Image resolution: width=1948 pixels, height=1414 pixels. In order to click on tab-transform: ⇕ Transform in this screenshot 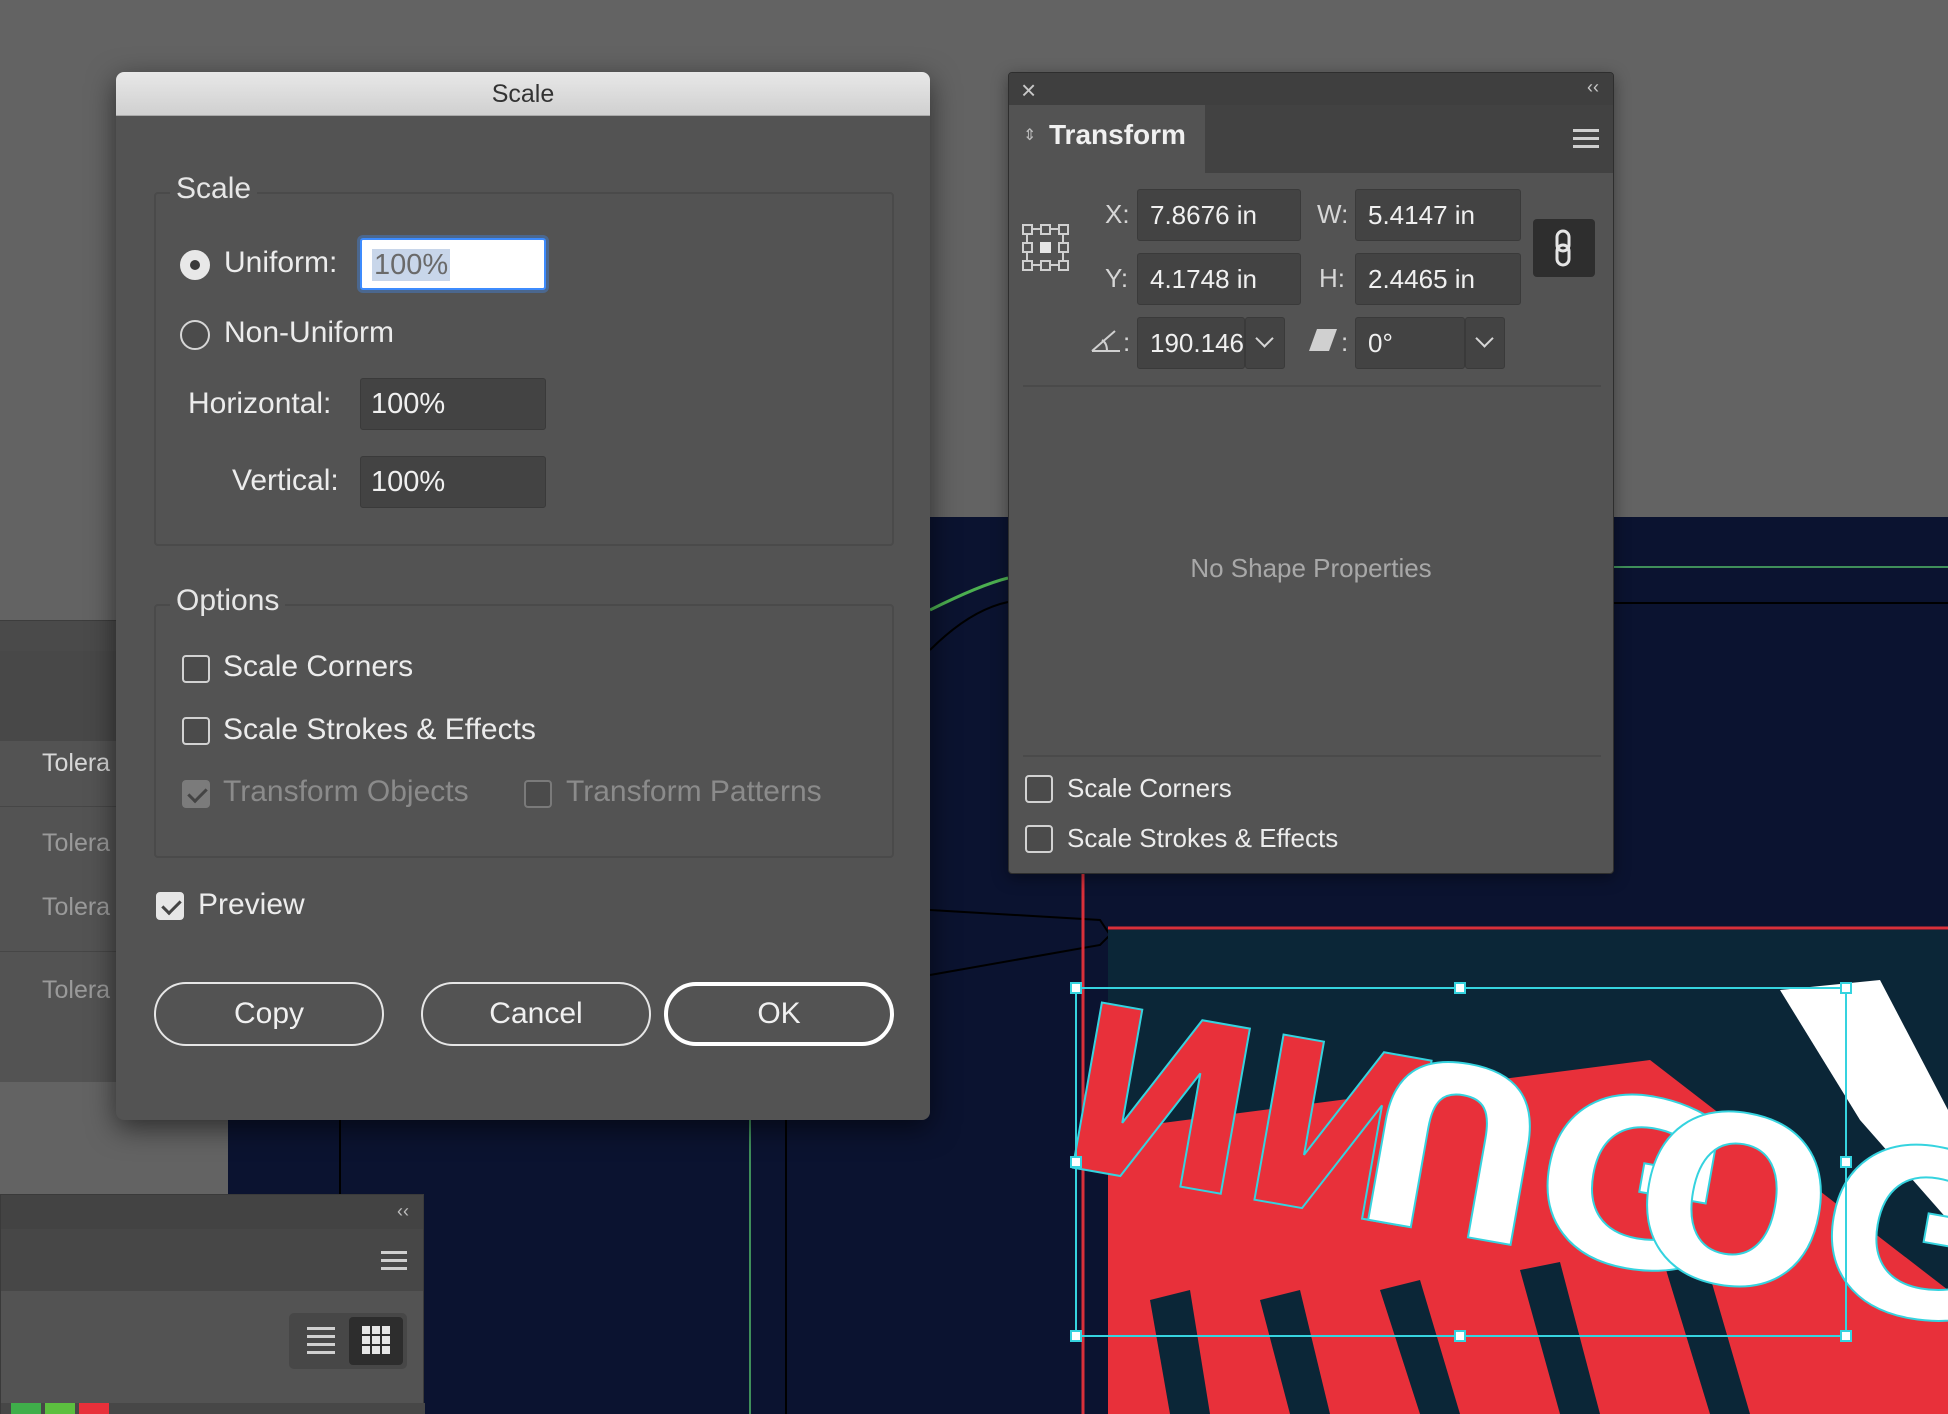, I will do `click(1107, 139)`.